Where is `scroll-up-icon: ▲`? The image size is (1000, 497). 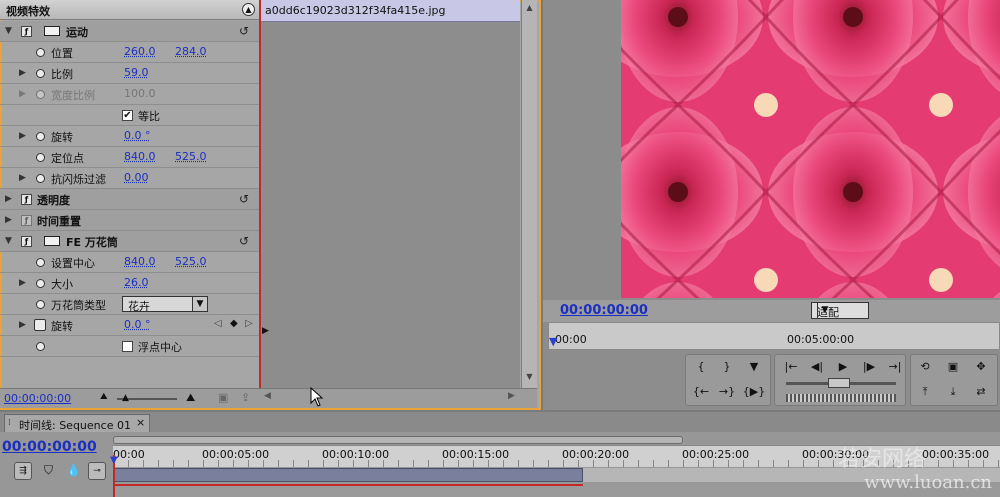 scroll-up-icon: ▲ is located at coordinates (529, 8).